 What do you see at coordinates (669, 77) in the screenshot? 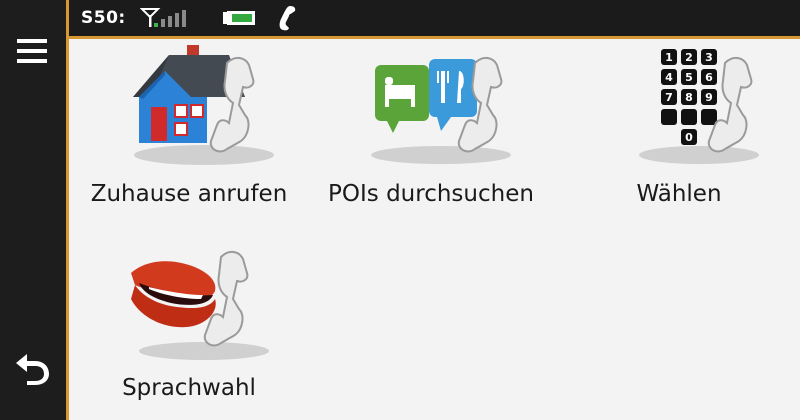
I see `svg-text: 4` at bounding box center [669, 77].